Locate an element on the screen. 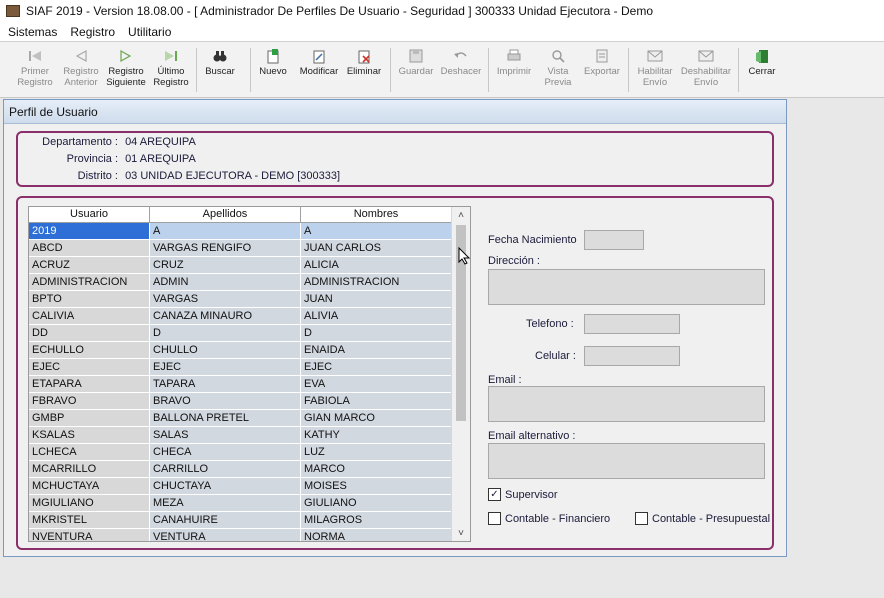 This screenshot has width=884, height=598. contable-presupuestal-checkbox: Contable - Presupuestal is located at coordinates (702, 518).